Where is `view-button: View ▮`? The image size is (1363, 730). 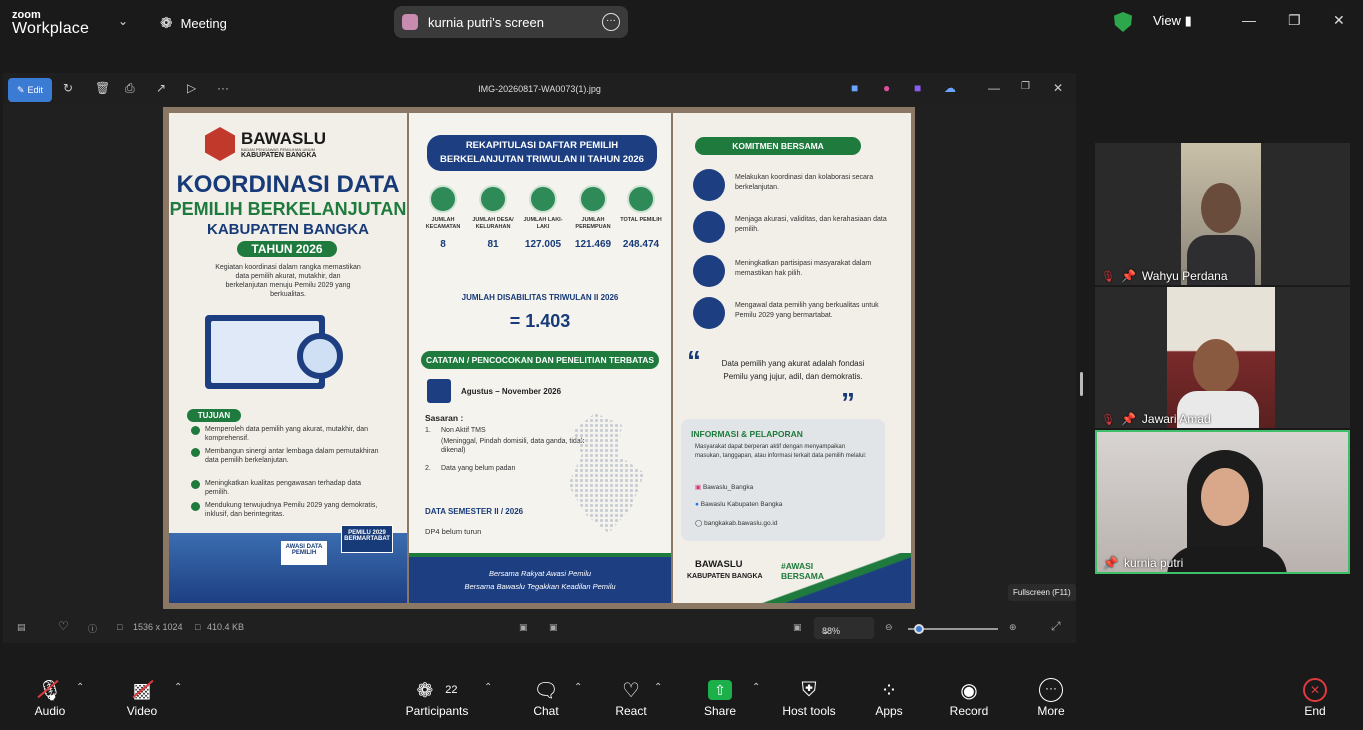
view-button: View ▮ is located at coordinates (1172, 21).